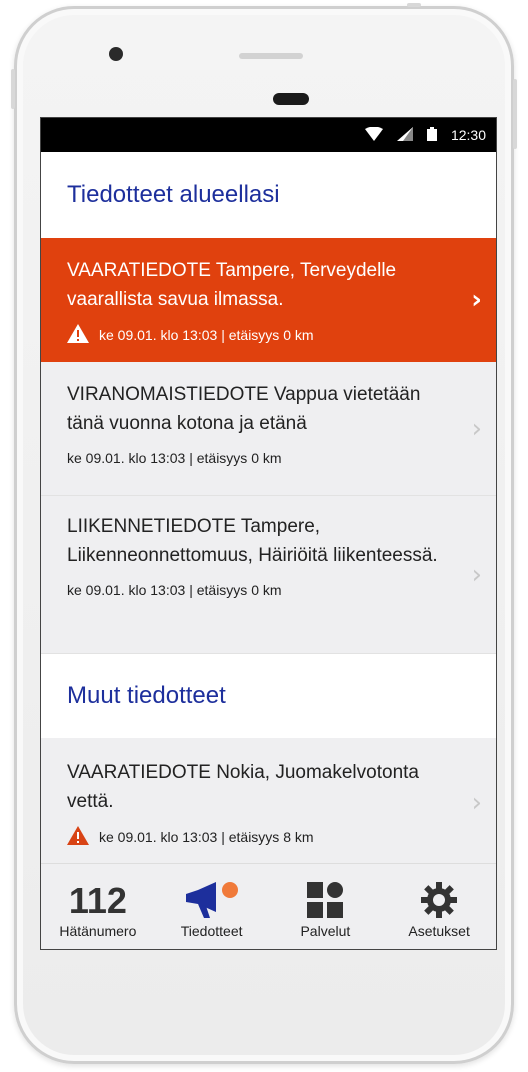 This screenshot has width=528, height=1072. Describe the element at coordinates (256, 837) in the screenshot. I see `bulletin-meta: ke 09.01. klo 13:03 | etäisyys 8 km` at that location.